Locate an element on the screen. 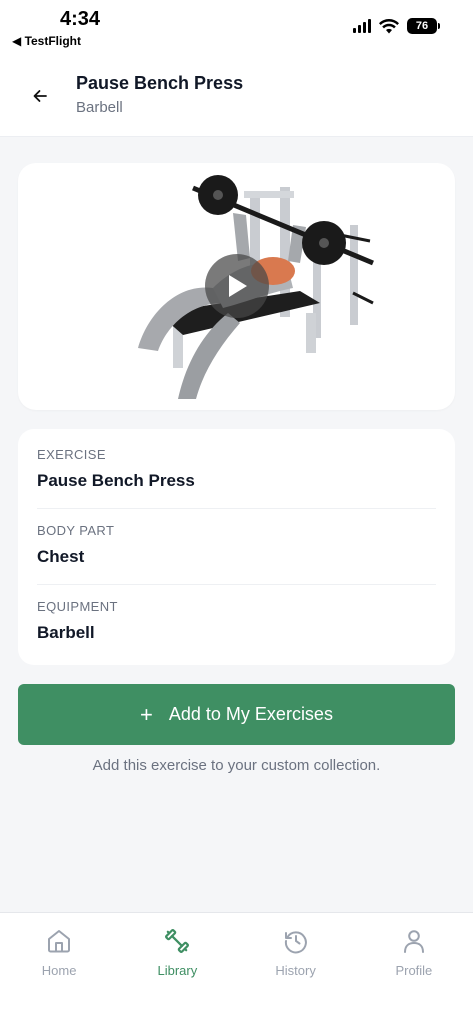 The image size is (473, 1025). add-button-label: Add to My Exercises is located at coordinates (250, 714).